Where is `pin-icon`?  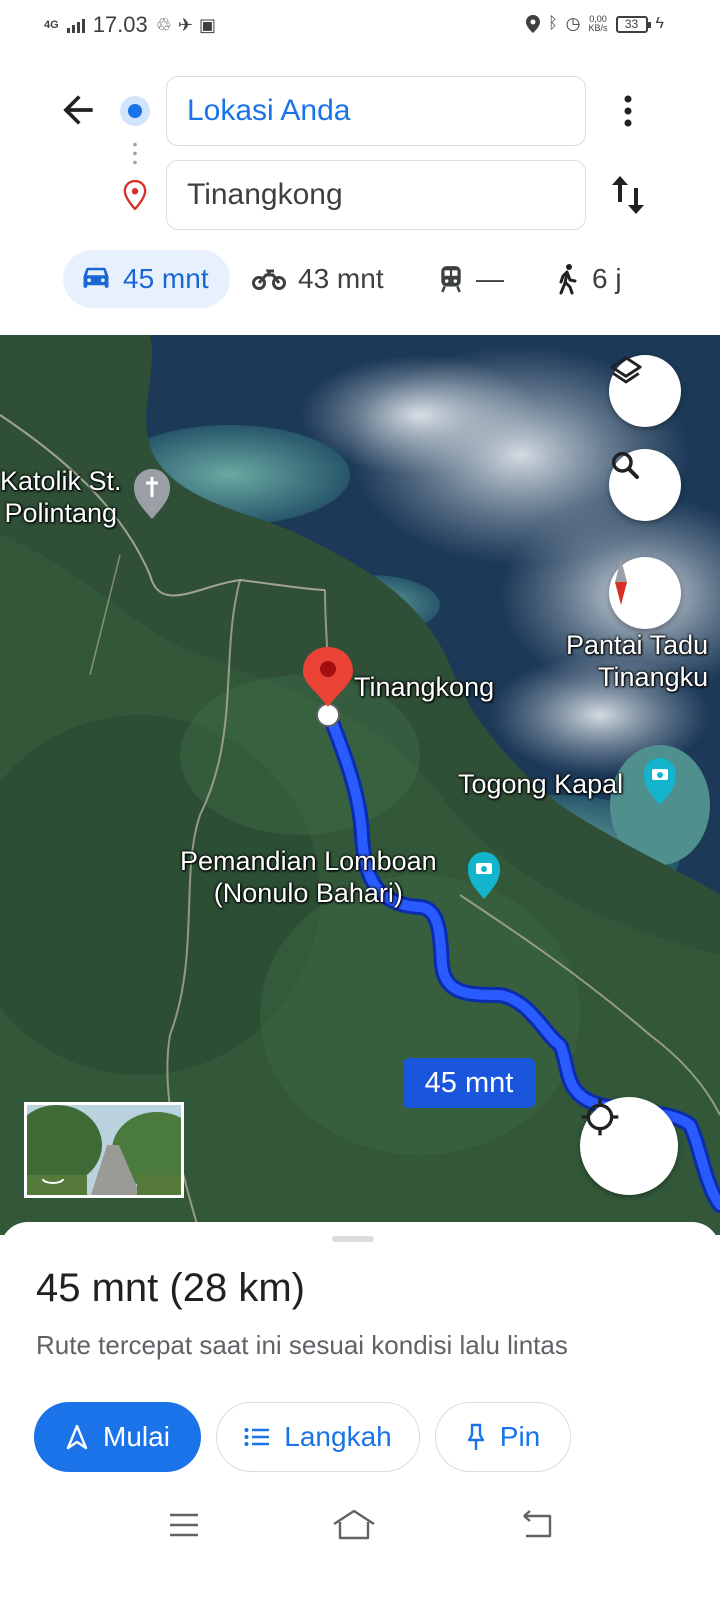 pin-icon is located at coordinates (475, 1436).